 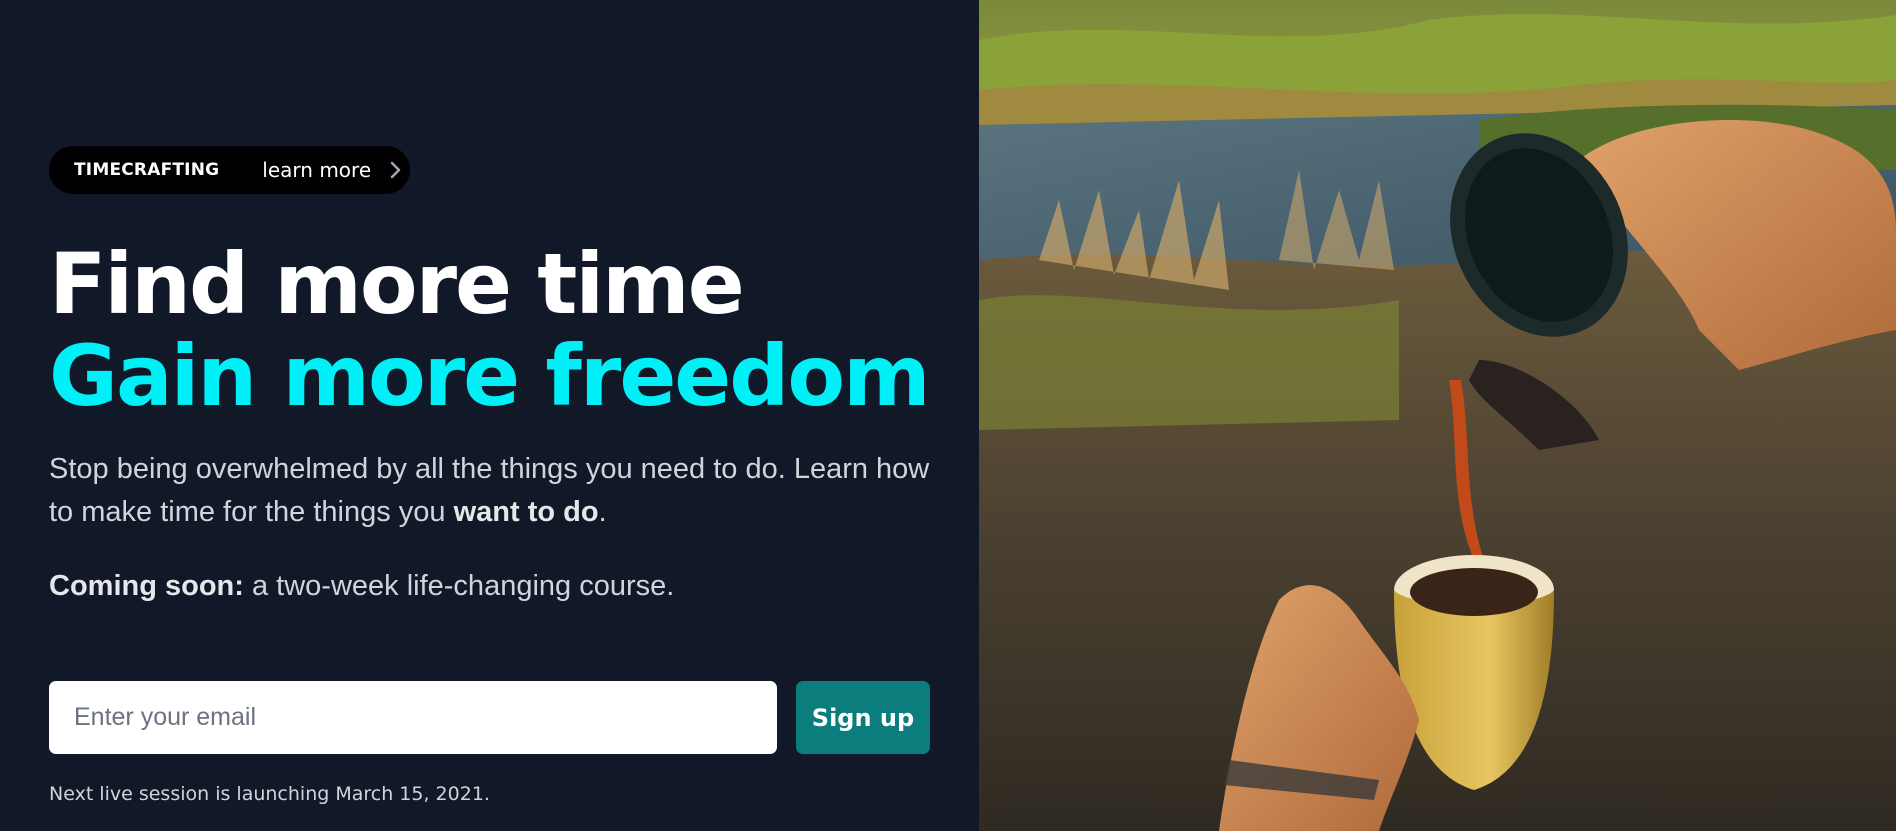 What do you see at coordinates (397, 284) in the screenshot?
I see `headline-line-1: Find more time` at bounding box center [397, 284].